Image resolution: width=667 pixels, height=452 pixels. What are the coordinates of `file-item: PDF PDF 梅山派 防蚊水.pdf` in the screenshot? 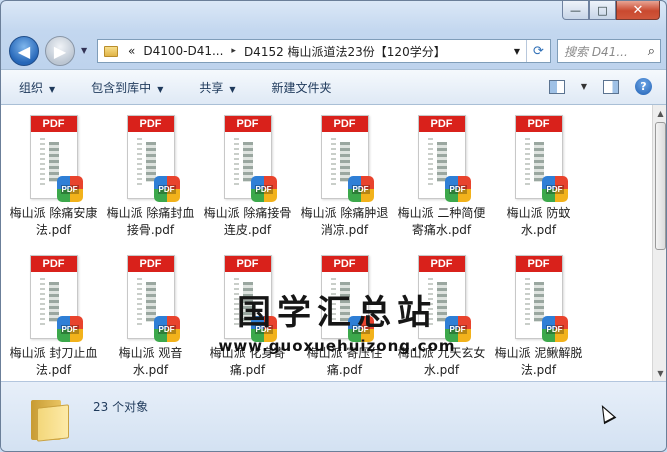 It's located at (538, 179).